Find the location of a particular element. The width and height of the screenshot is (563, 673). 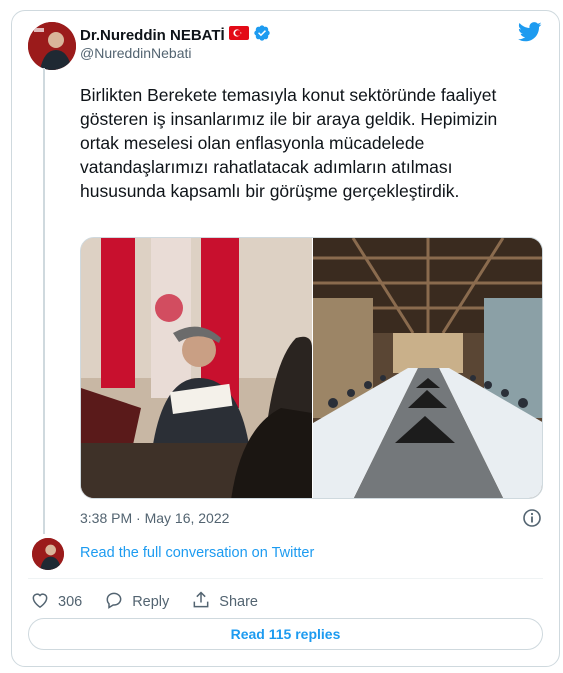

twitter-bird-icon is located at coordinates (529, 34).